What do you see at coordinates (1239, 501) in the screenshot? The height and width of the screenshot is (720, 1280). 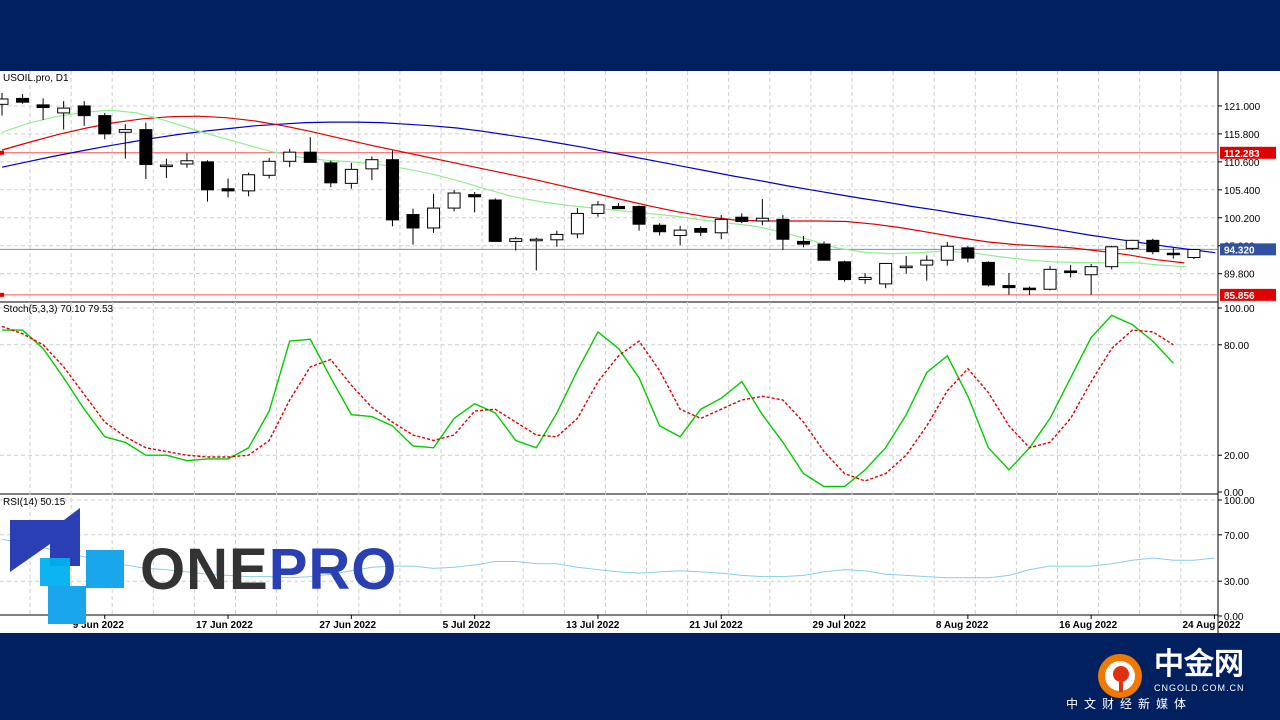 I see `rsi-tick-label: 100.00` at bounding box center [1239, 501].